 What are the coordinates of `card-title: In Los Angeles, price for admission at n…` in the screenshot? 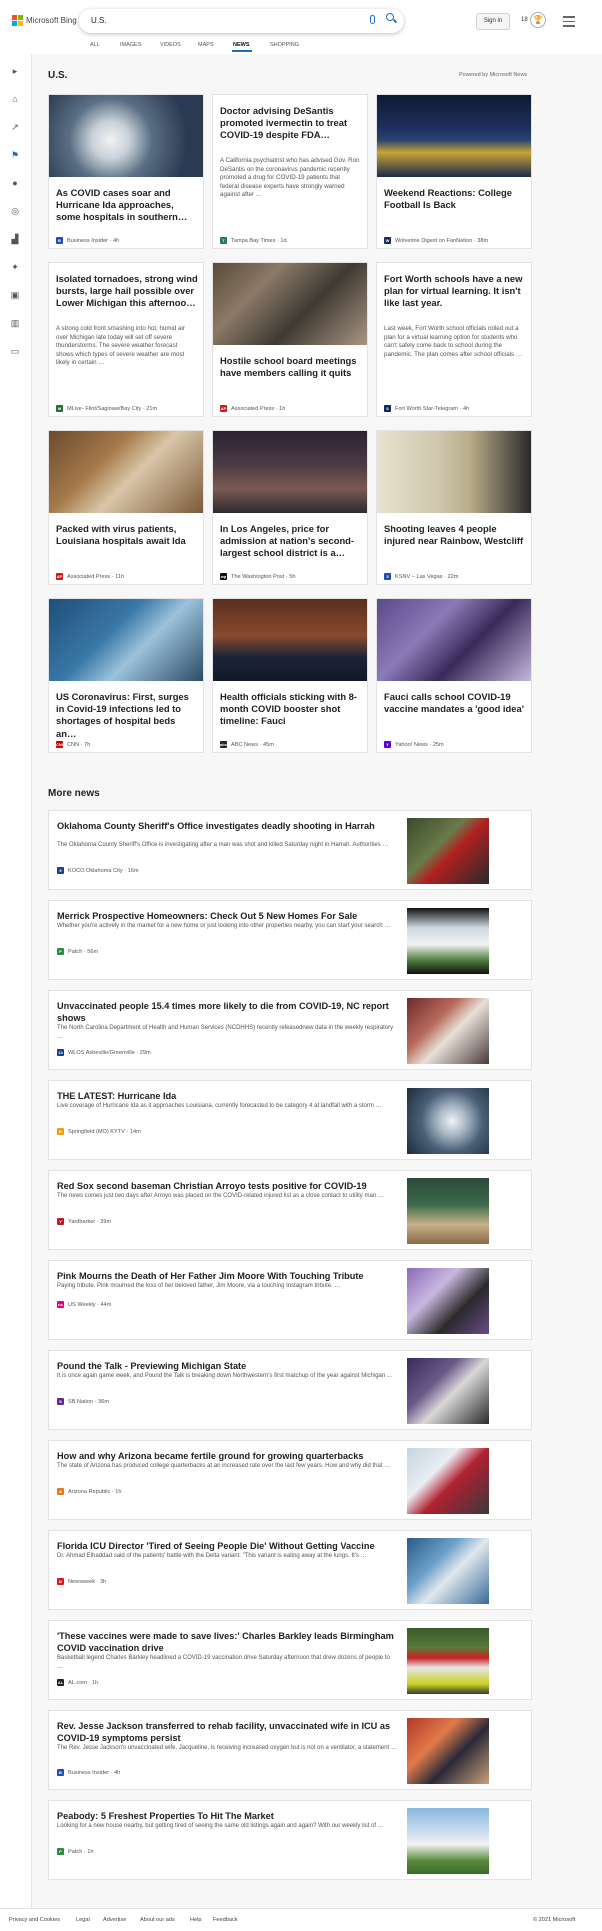 It's located at (291, 541).